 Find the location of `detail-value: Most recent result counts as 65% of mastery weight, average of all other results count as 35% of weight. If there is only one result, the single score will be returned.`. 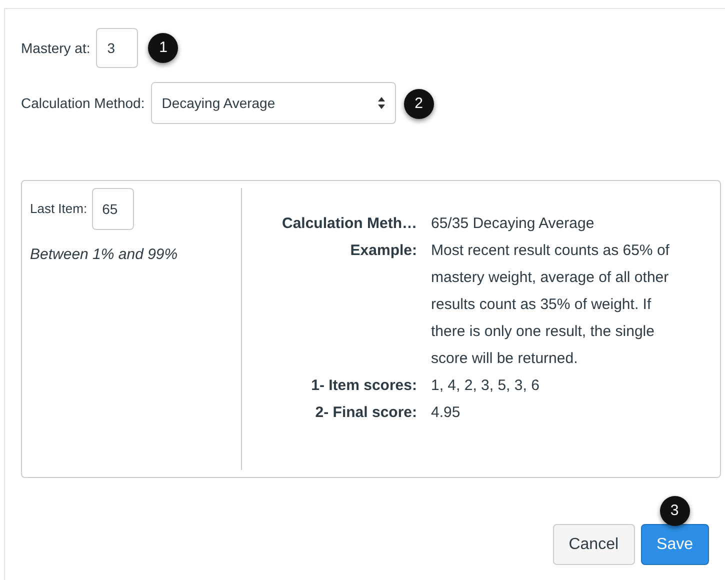

detail-value: Most recent result counts as 65% of mastery weight, average of all other results count as 35% of weight. If there is only one result, the single score will be returned. is located at coordinates (550, 305).